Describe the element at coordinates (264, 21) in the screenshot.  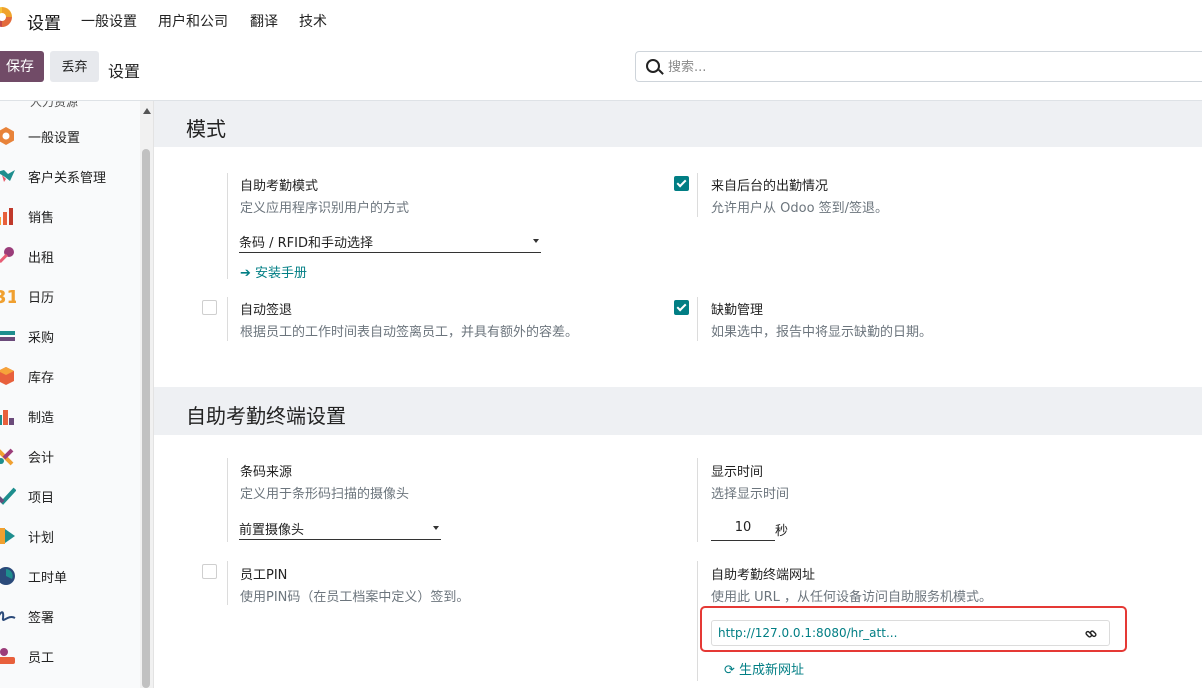
I see `menu-translations: 翻译` at that location.